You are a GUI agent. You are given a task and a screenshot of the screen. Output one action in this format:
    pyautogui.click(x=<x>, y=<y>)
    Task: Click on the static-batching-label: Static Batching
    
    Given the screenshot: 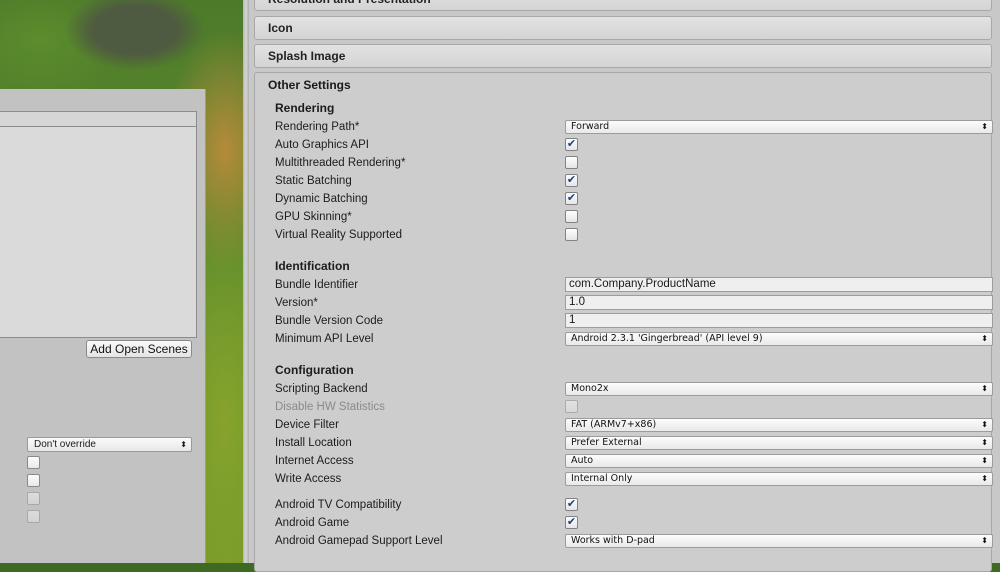 What is the action you would take?
    pyautogui.click(x=313, y=181)
    